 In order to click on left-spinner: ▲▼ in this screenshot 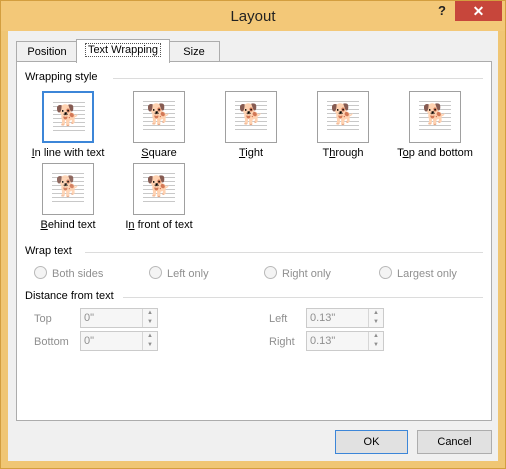, I will do `click(345, 318)`.